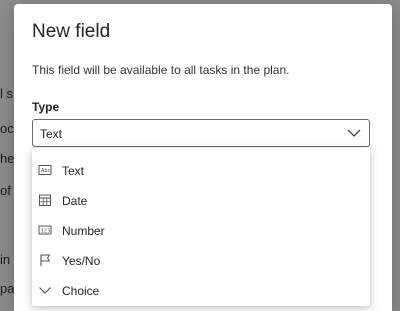 This screenshot has width=400, height=311. I want to click on type-option-choice: Choice, so click(201, 290).